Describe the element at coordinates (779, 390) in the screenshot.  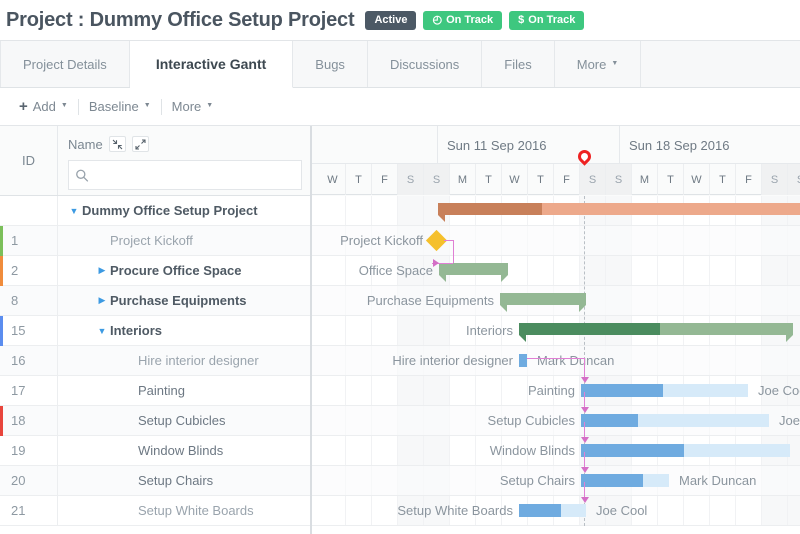
I see `assignee-label: Joe Coo` at that location.